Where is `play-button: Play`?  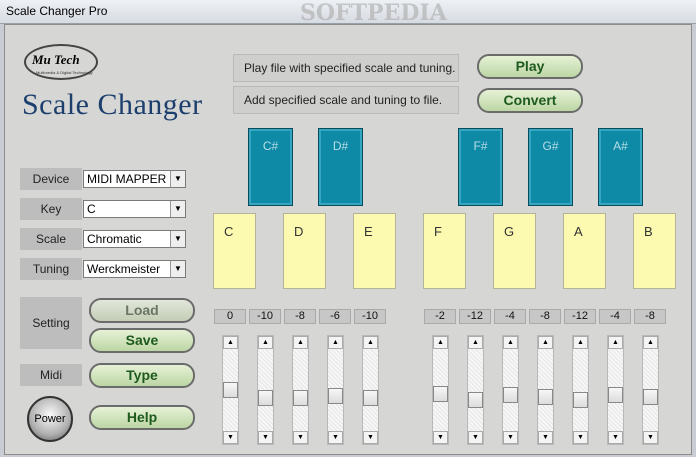
play-button: Play is located at coordinates (530, 66).